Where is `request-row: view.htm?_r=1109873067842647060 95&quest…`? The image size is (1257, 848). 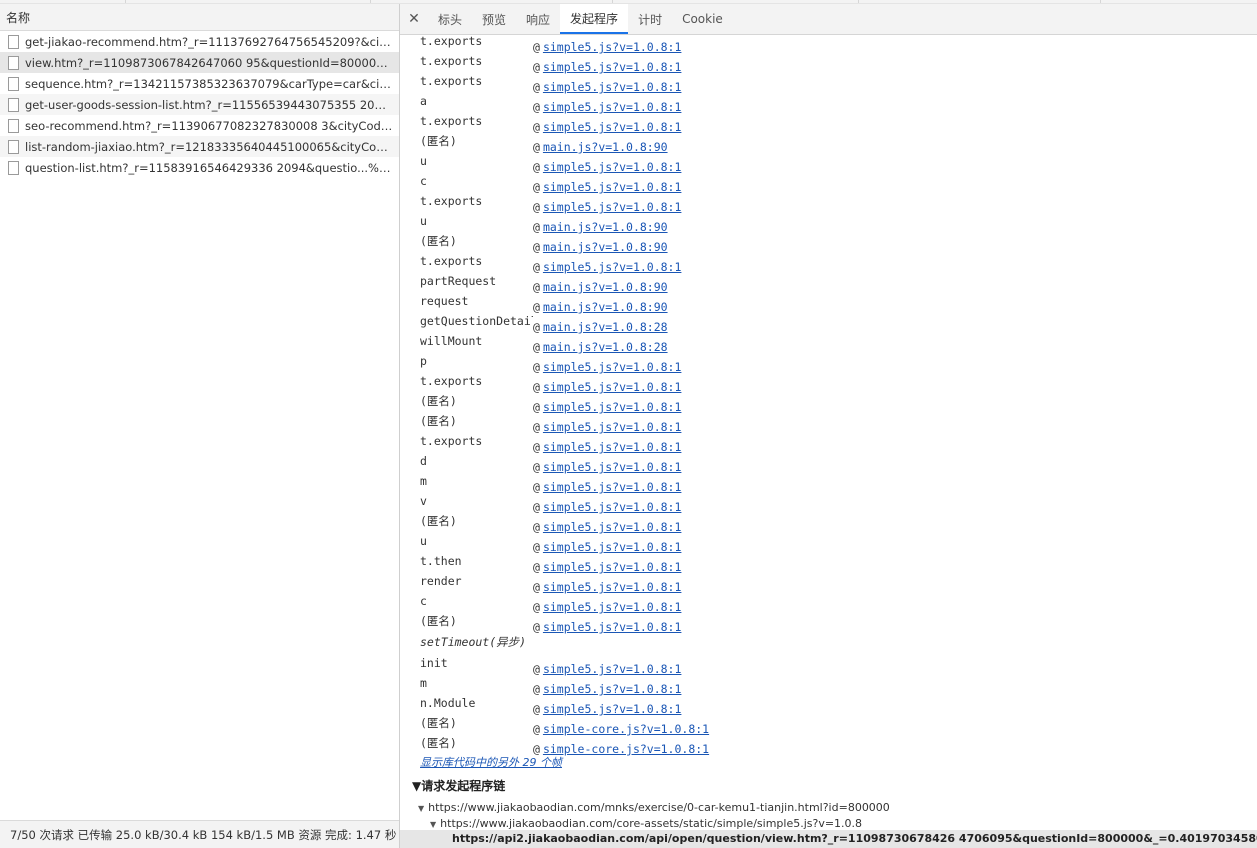 request-row: view.htm?_r=1109873067842647060 95&quest… is located at coordinates (199, 62).